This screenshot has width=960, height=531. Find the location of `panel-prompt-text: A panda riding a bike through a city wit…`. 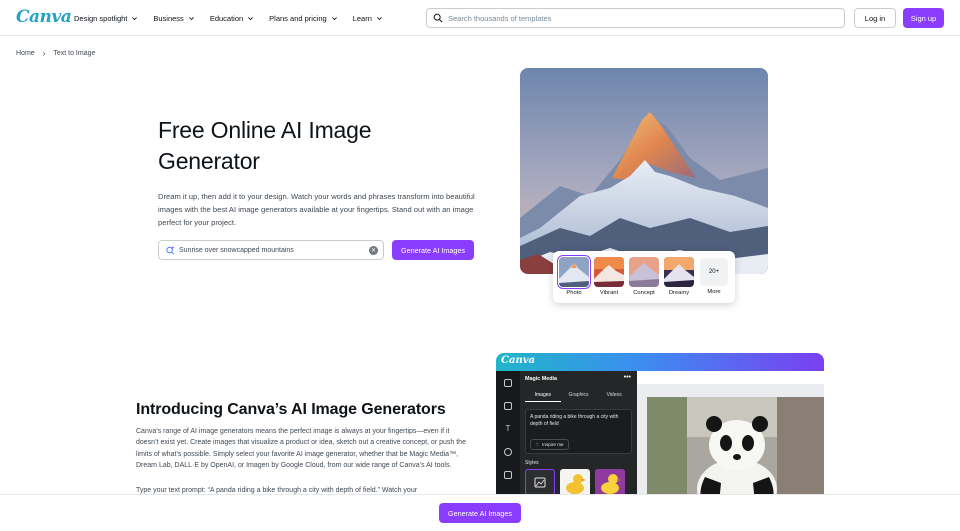

panel-prompt-text: A panda riding a bike through a city wit… is located at coordinates (574, 420).